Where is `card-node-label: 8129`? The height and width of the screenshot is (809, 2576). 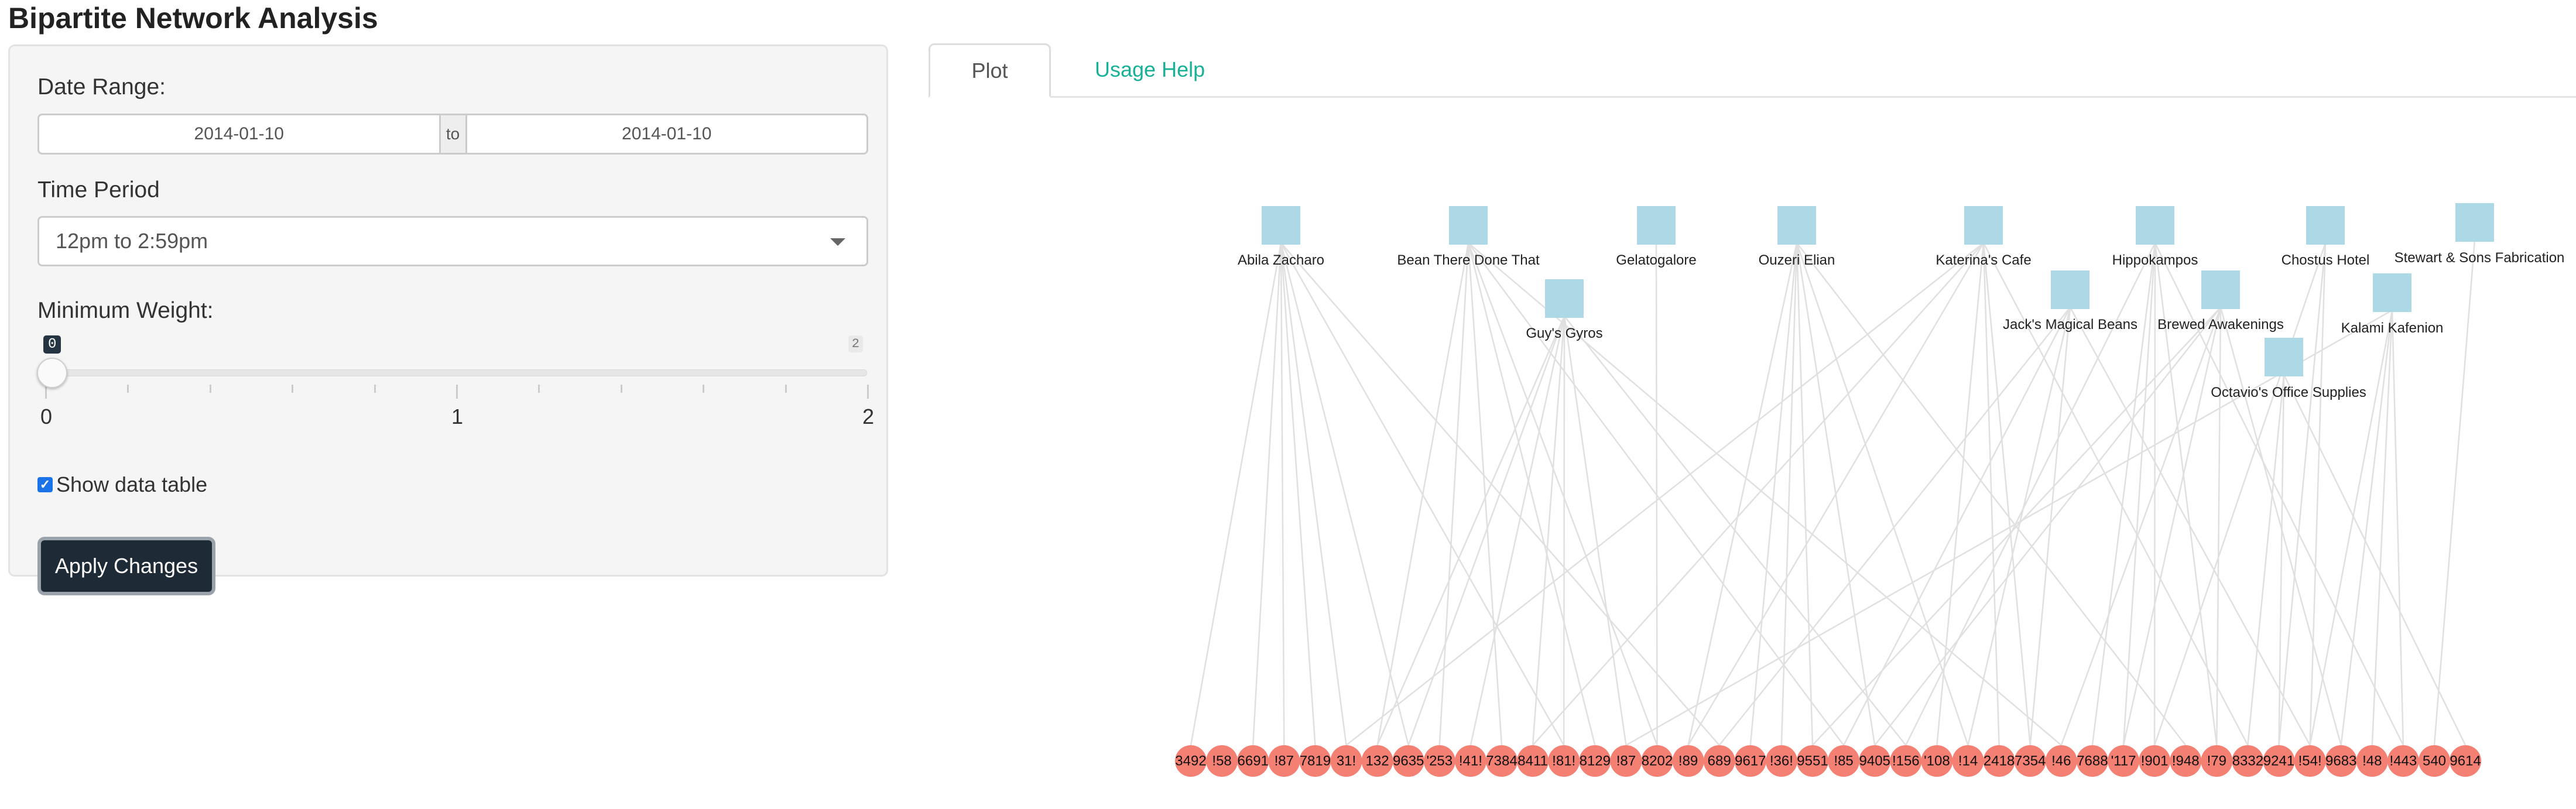 card-node-label: 8129 is located at coordinates (1595, 761).